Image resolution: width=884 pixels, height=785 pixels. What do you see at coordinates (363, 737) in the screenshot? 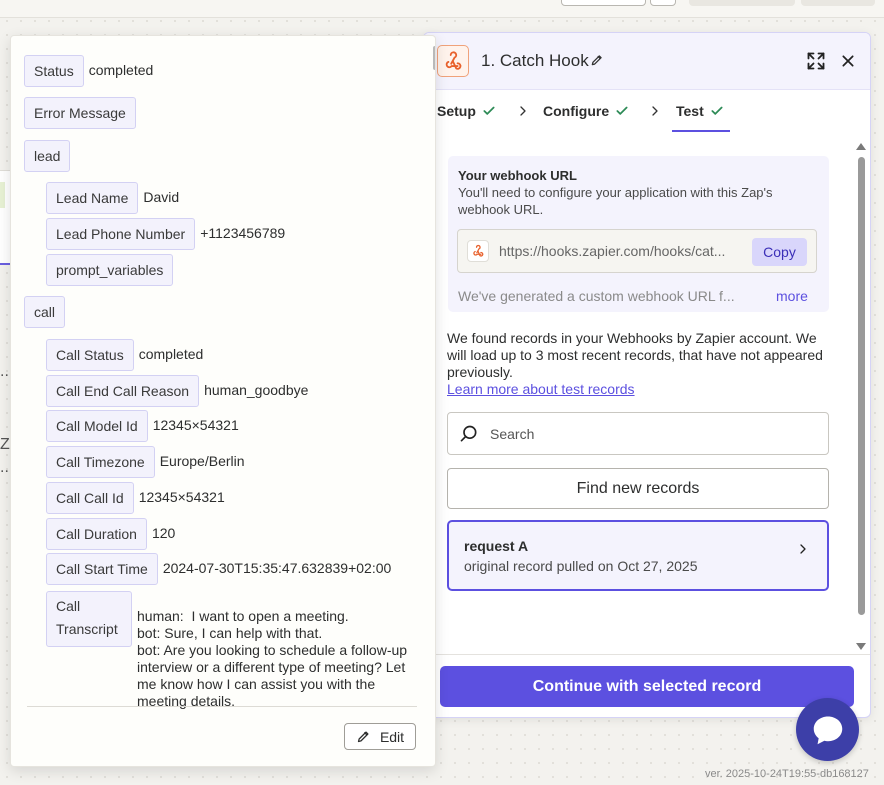
I see `pencil-icon` at bounding box center [363, 737].